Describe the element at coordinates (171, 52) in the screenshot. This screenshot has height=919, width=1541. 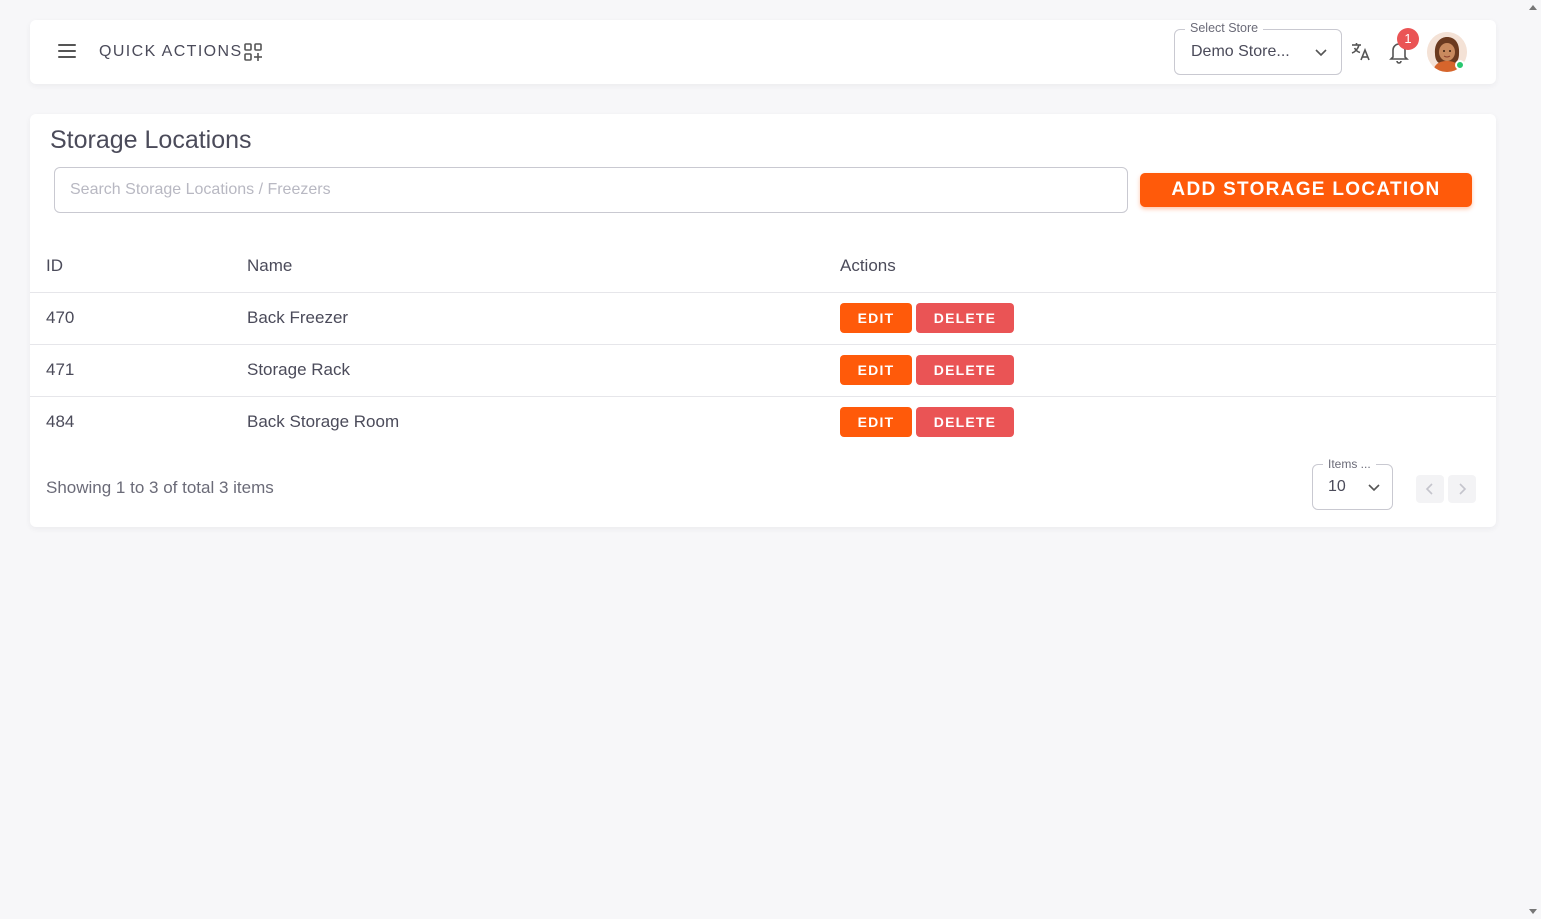
I see `quick-actions-label: QUICK ACTIONS` at that location.